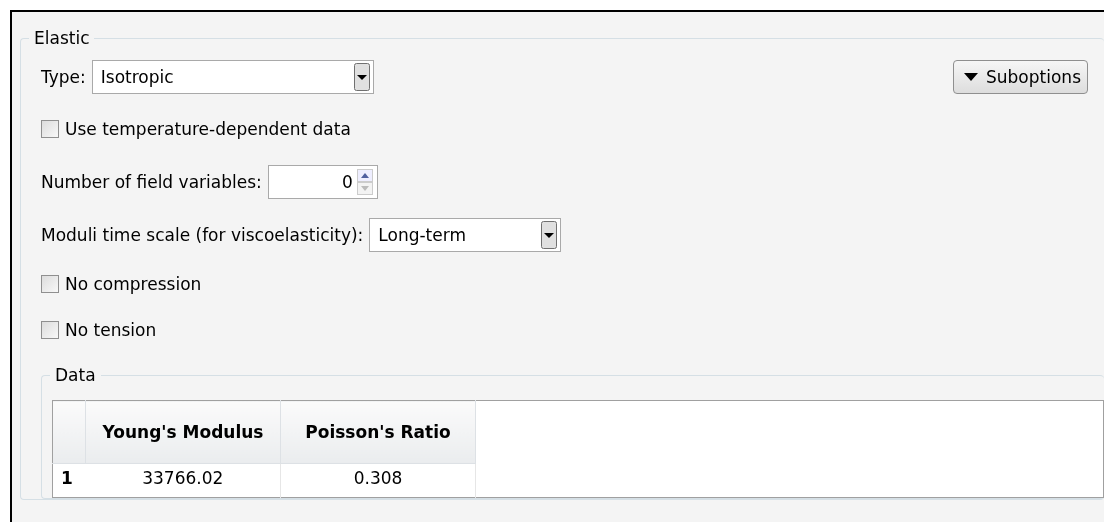 The height and width of the screenshot is (522, 1104). Describe the element at coordinates (183, 432) in the screenshot. I see `column-header: Young's Modulus` at that location.